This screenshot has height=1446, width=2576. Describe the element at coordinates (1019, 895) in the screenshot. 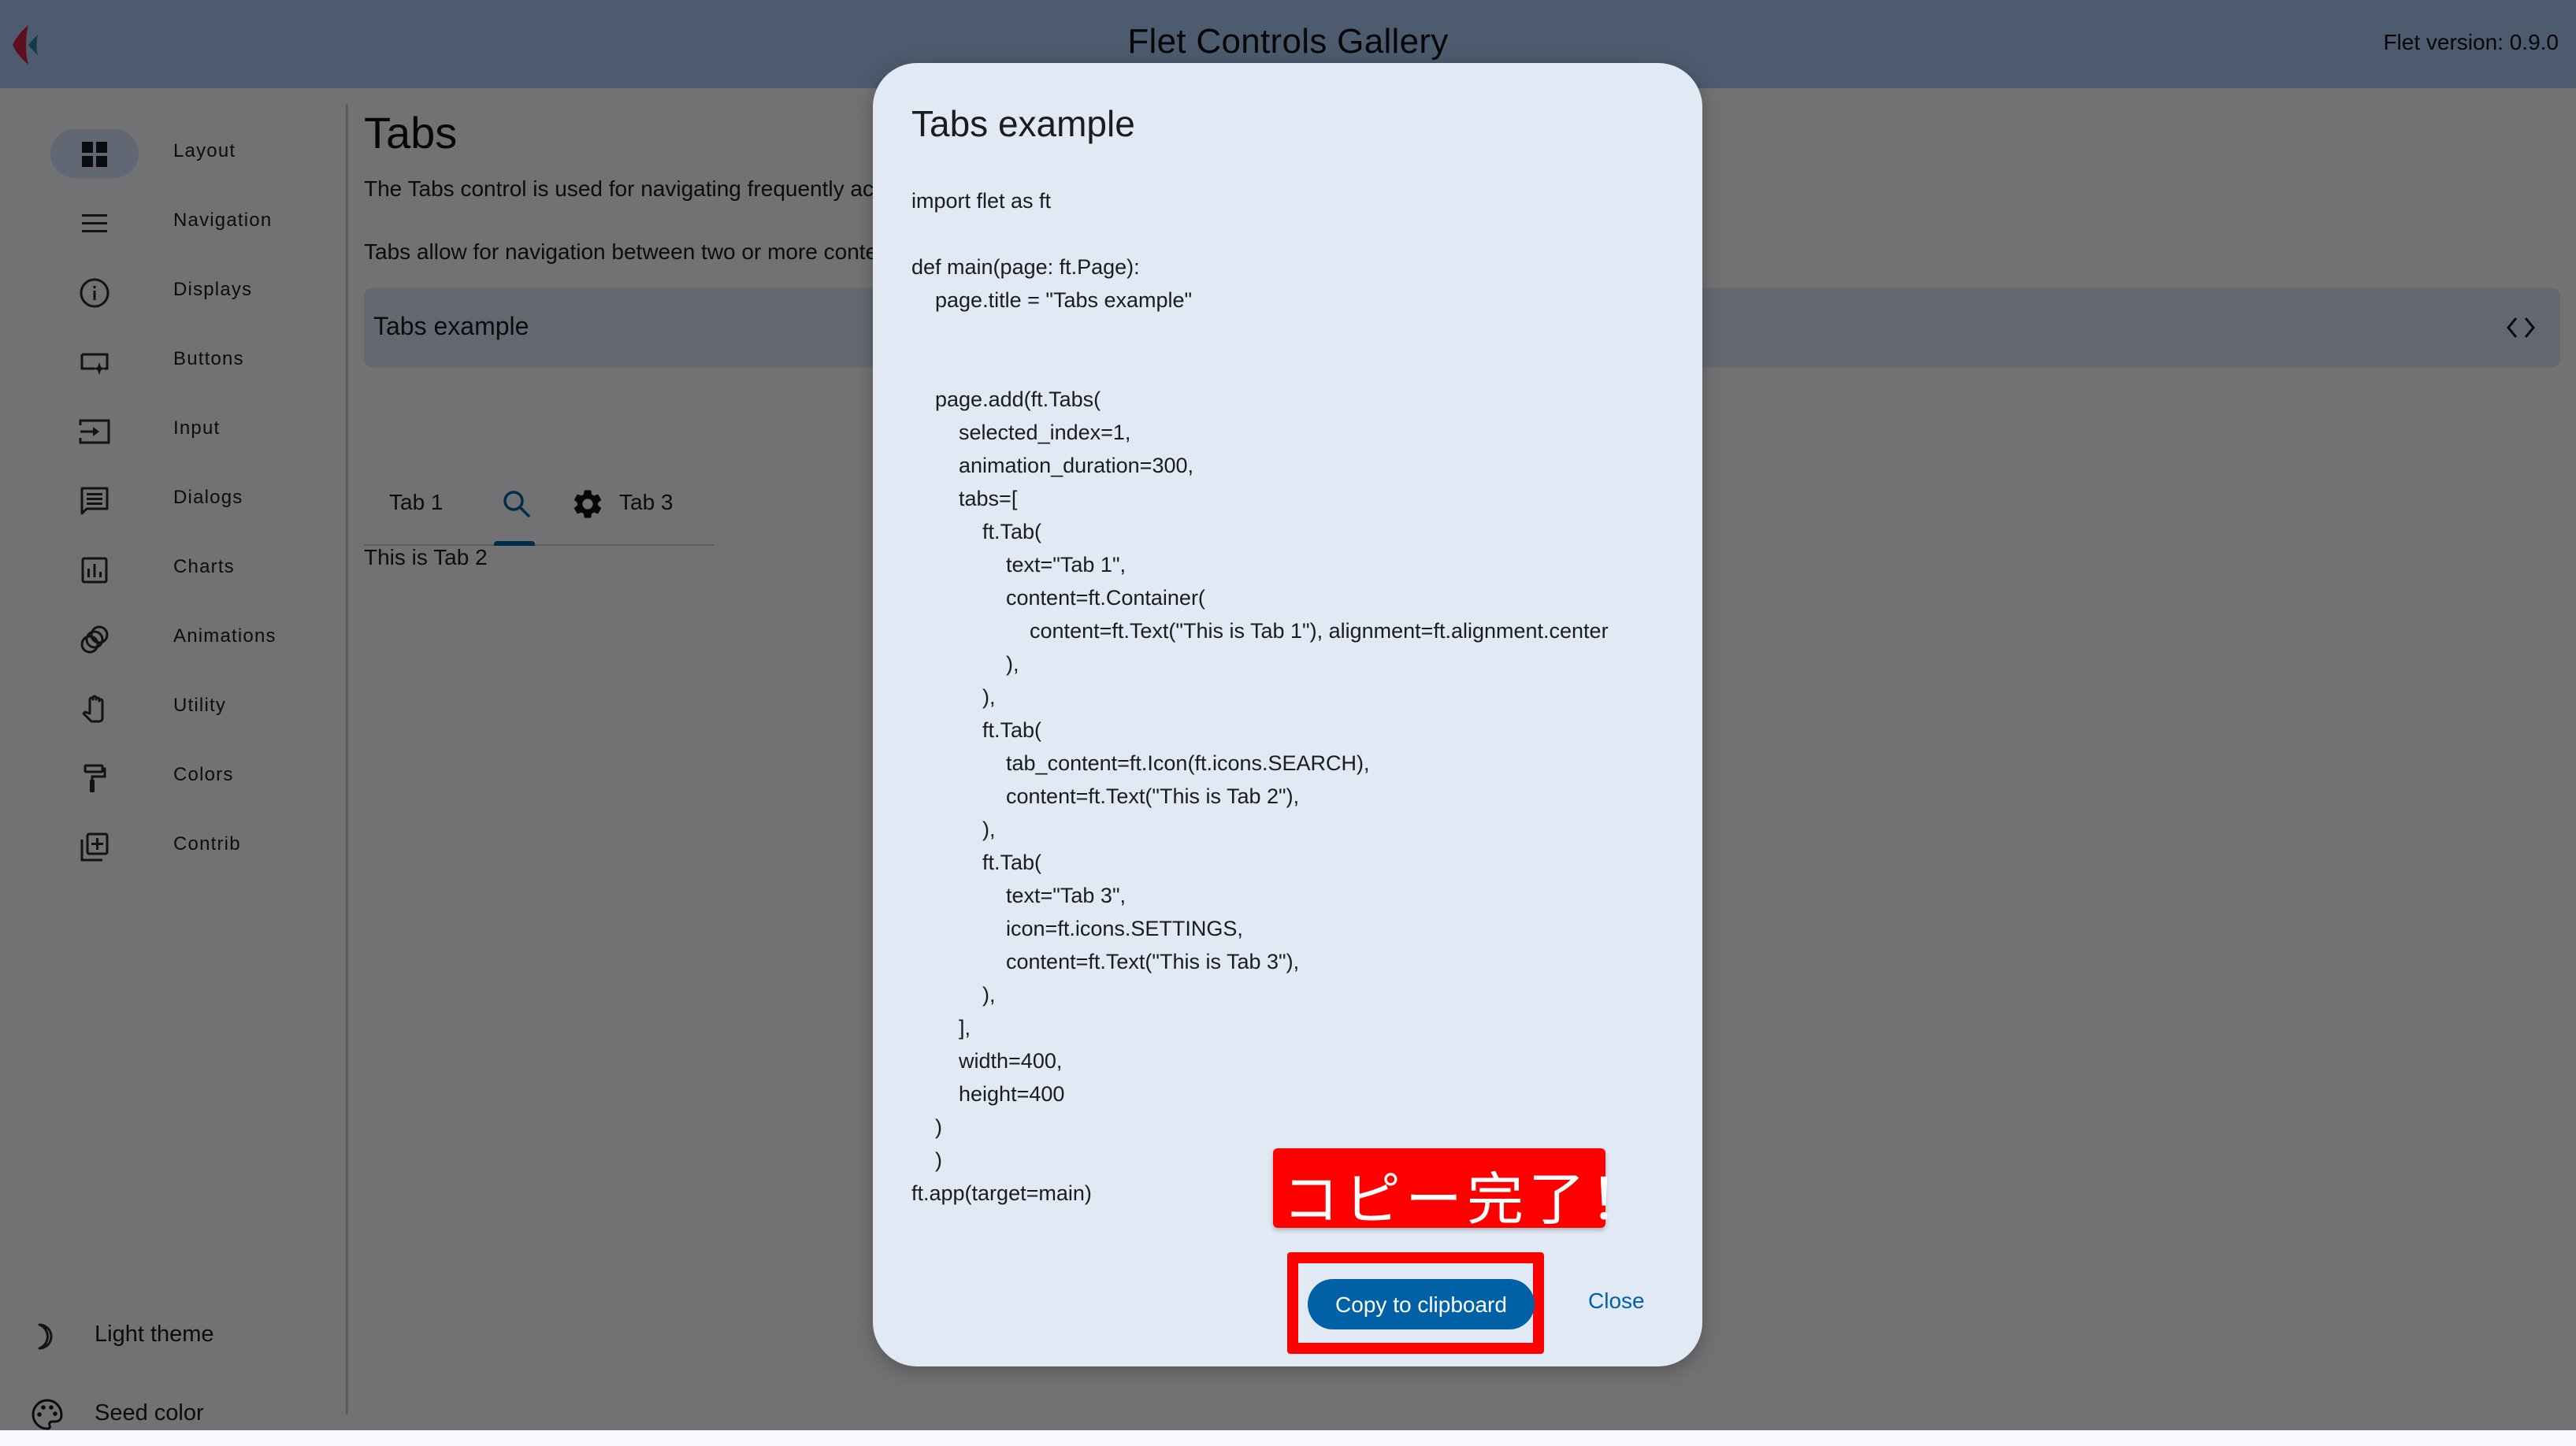

I see `code-line: text="Tab 3",` at that location.